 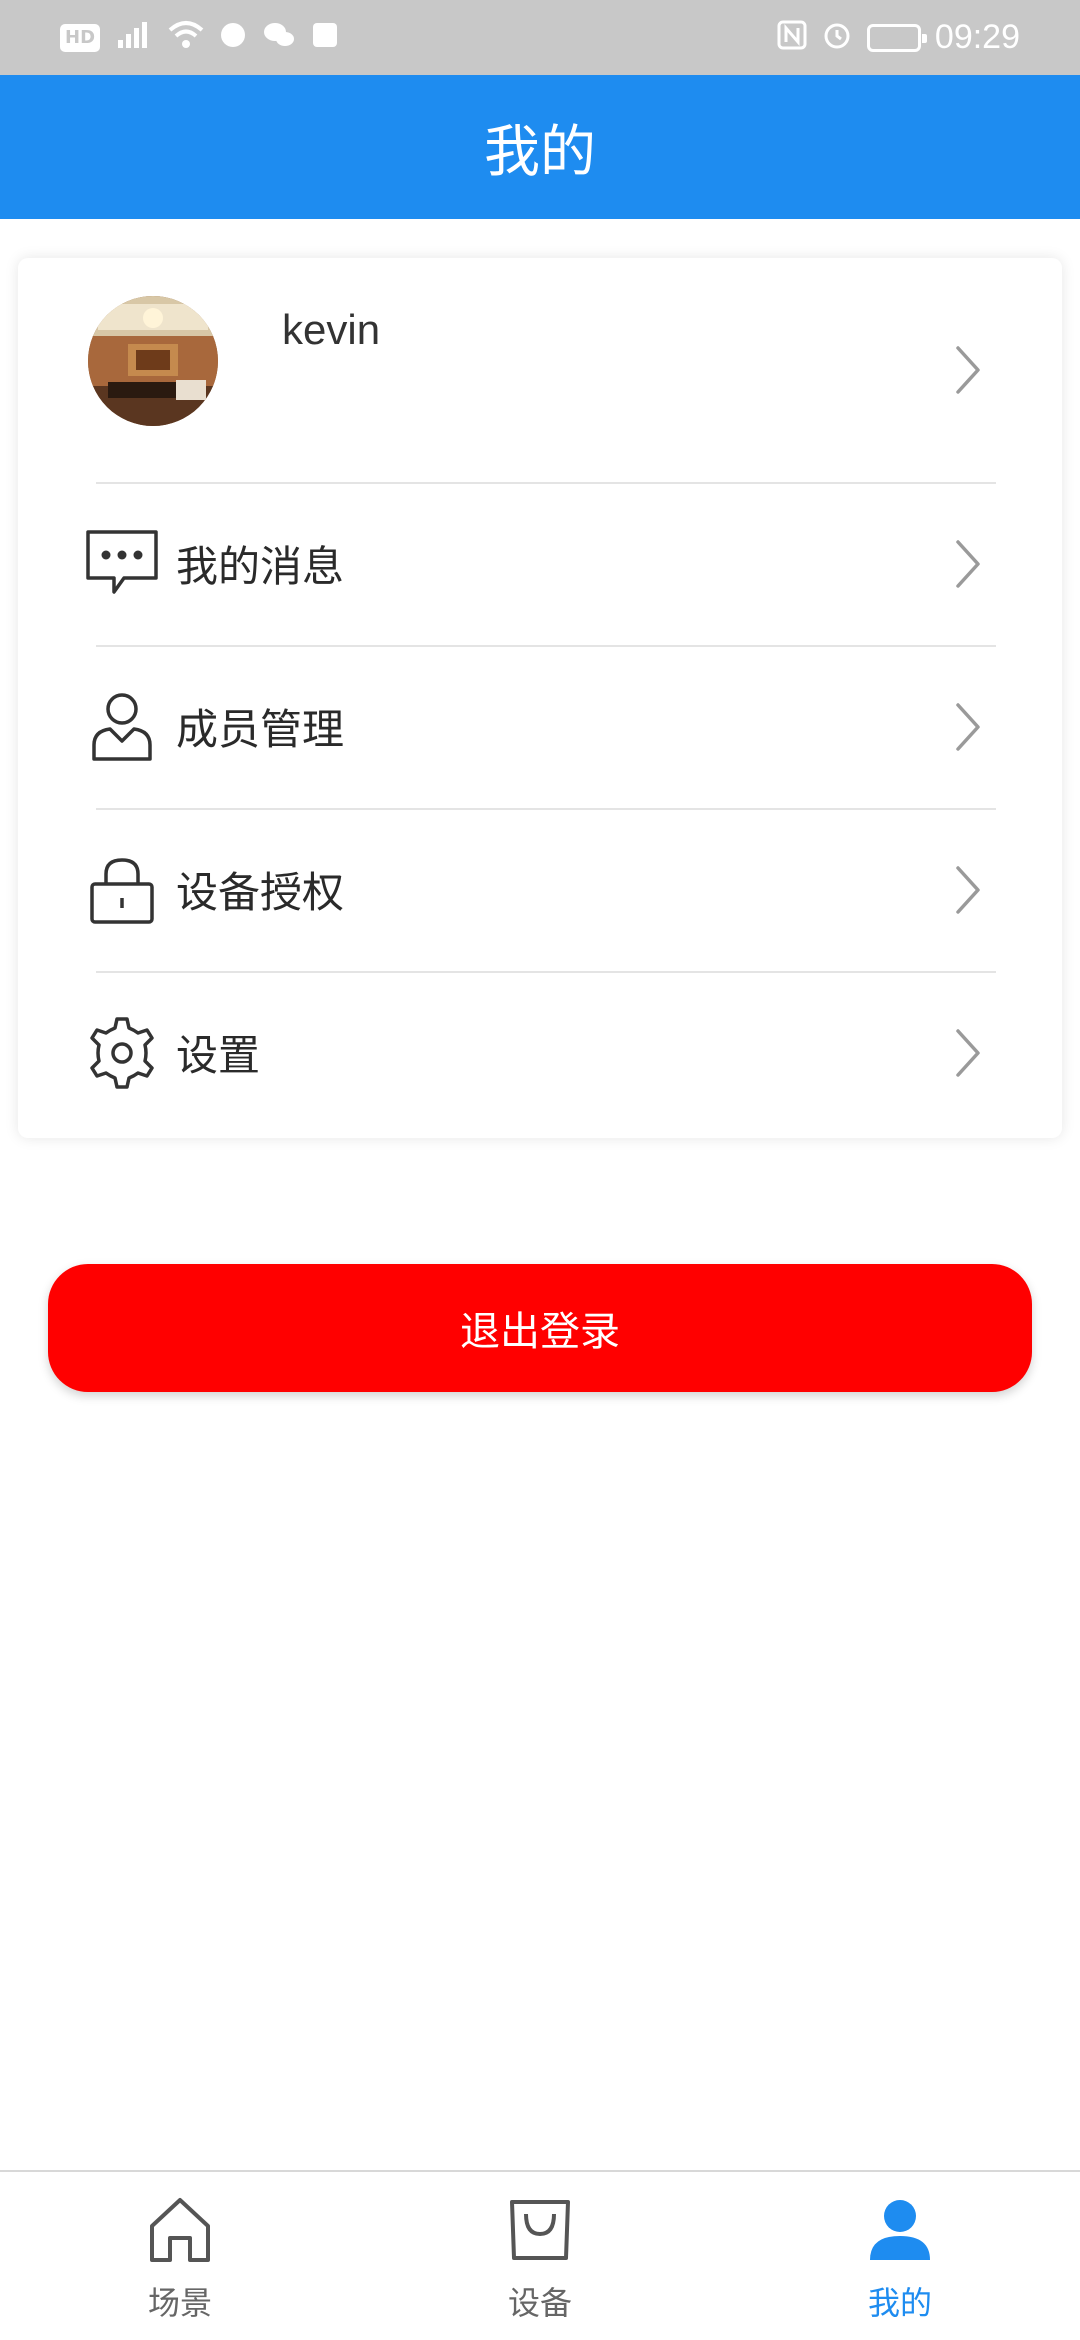 I want to click on logout-button: 退出登录, so click(x=540, y=1328).